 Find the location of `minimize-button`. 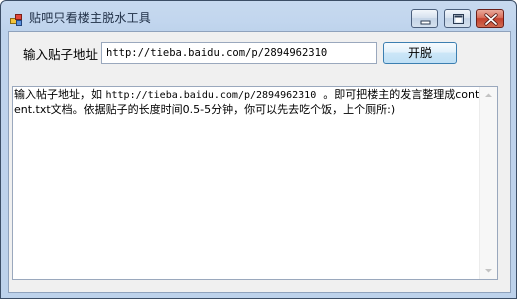

minimize-button is located at coordinates (424, 18).